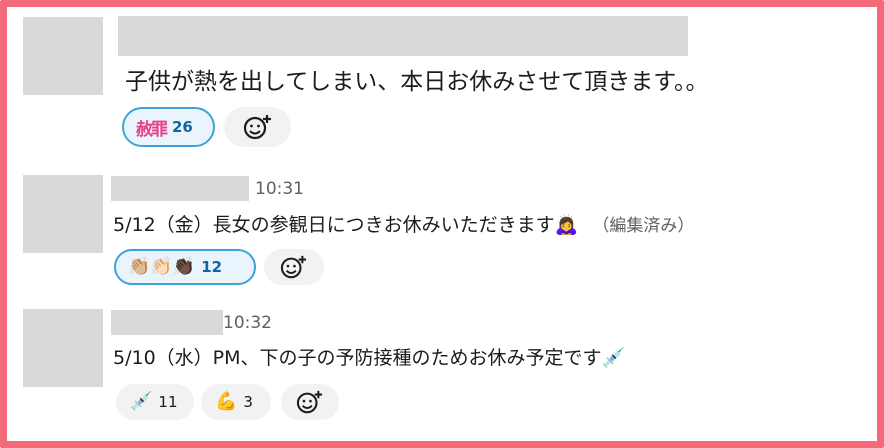 The image size is (884, 448). I want to click on clap-icon: 👏🏼👏🏻👏🏿, so click(162, 266).